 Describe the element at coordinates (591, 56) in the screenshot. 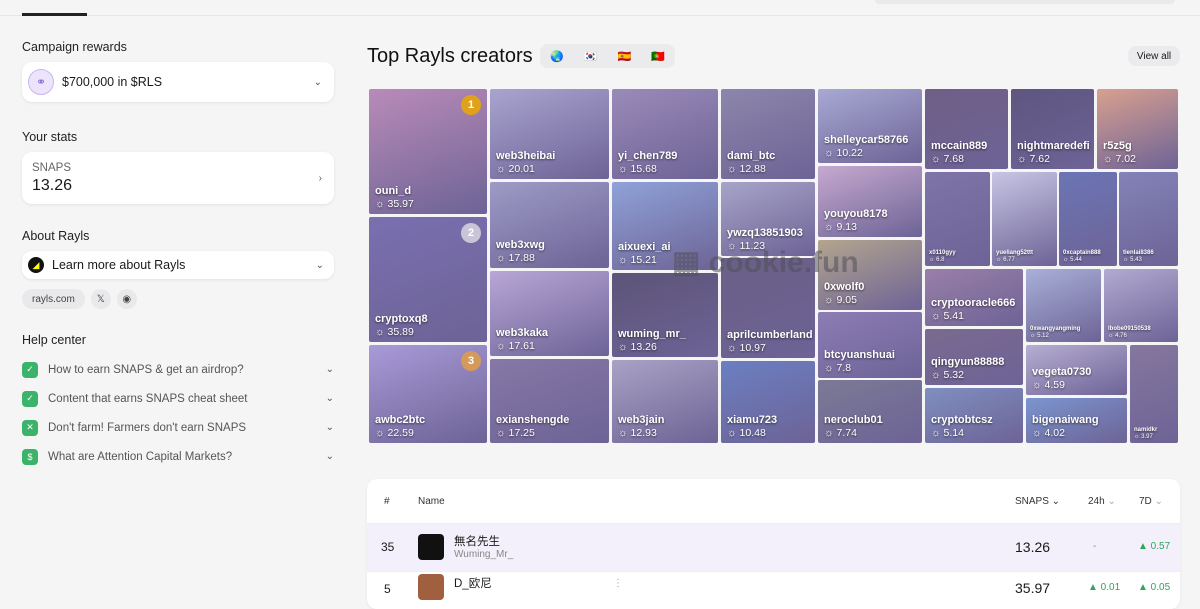

I see `flag-korea-icon: 🇰🇷` at that location.